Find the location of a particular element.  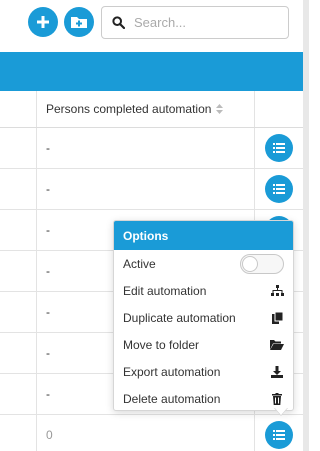

add-folder-button is located at coordinates (79, 22).